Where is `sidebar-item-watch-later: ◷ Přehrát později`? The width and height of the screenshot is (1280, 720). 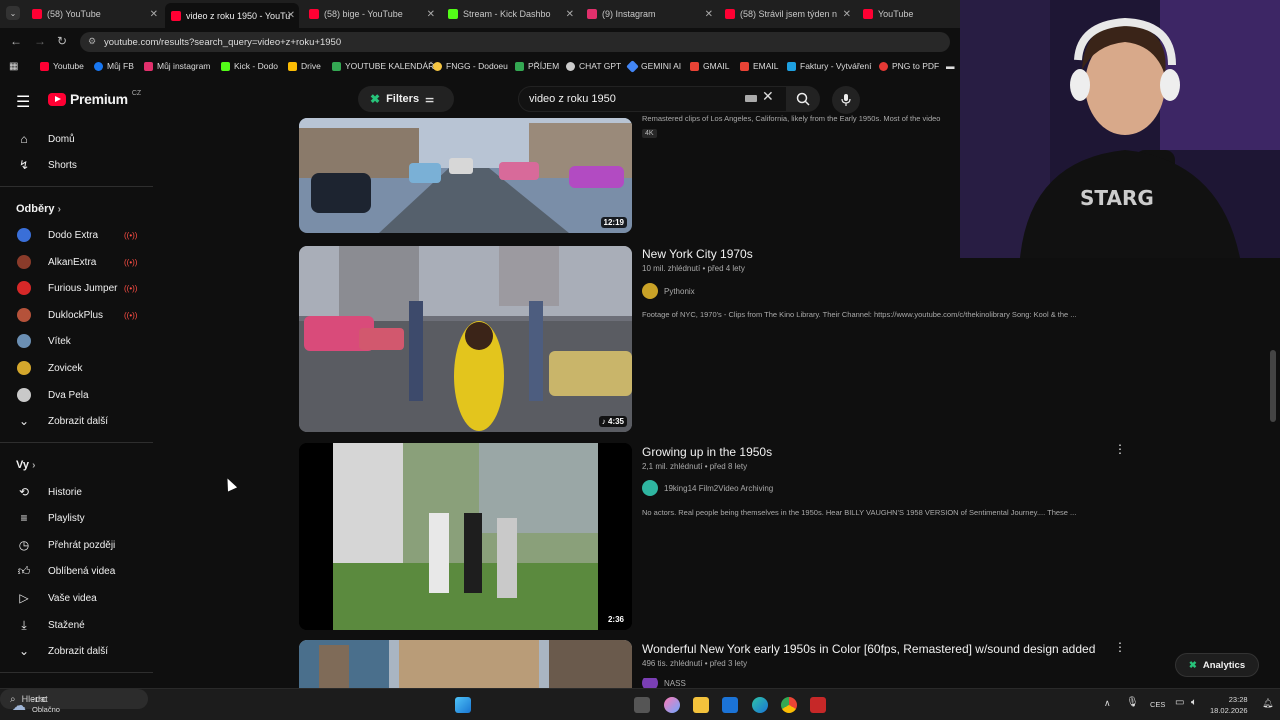
sidebar-item-watch-later: ◷ Přehrát později is located at coordinates (76, 545).